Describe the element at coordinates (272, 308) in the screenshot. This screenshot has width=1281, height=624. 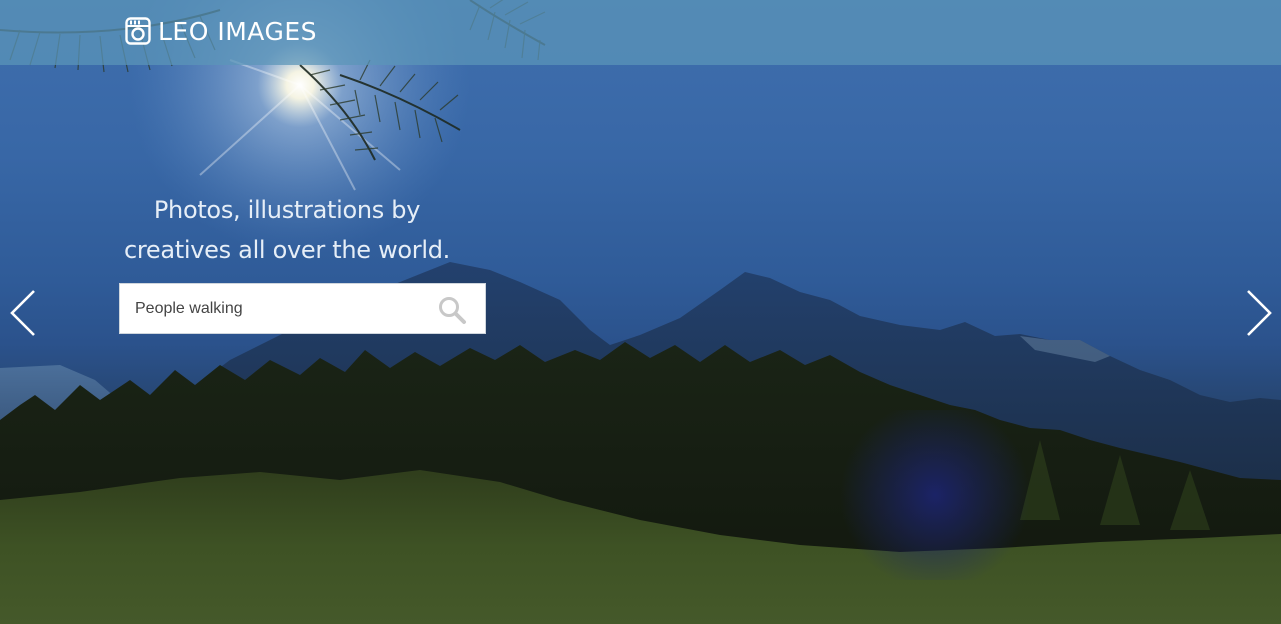
I see `search-input` at that location.